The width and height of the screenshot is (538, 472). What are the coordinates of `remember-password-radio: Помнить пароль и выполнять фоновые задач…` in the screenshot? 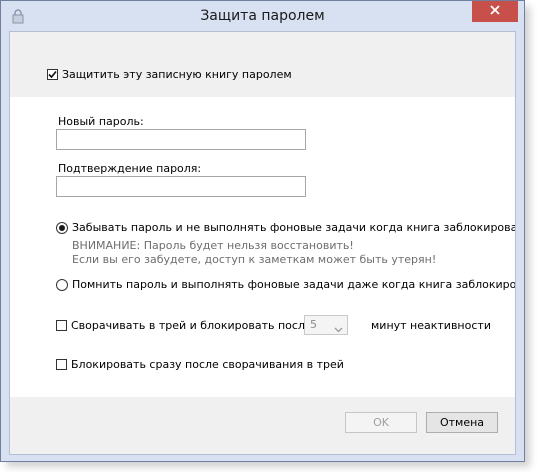 It's located at (286, 284).